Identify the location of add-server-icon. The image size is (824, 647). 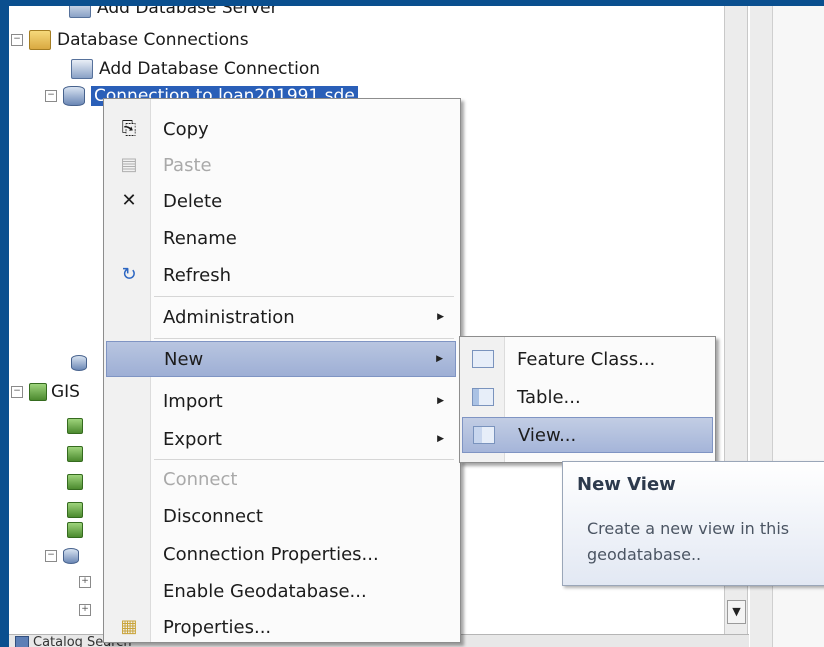
(80, 12).